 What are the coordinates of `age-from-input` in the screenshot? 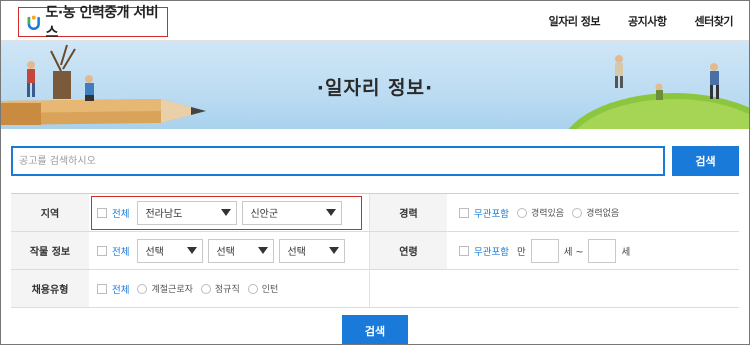 It's located at (544, 250).